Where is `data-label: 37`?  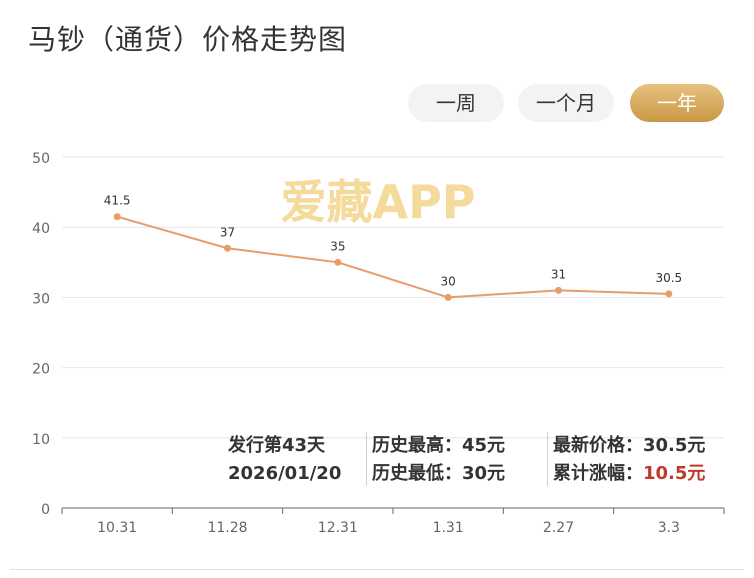
data-label: 37 is located at coordinates (227, 232).